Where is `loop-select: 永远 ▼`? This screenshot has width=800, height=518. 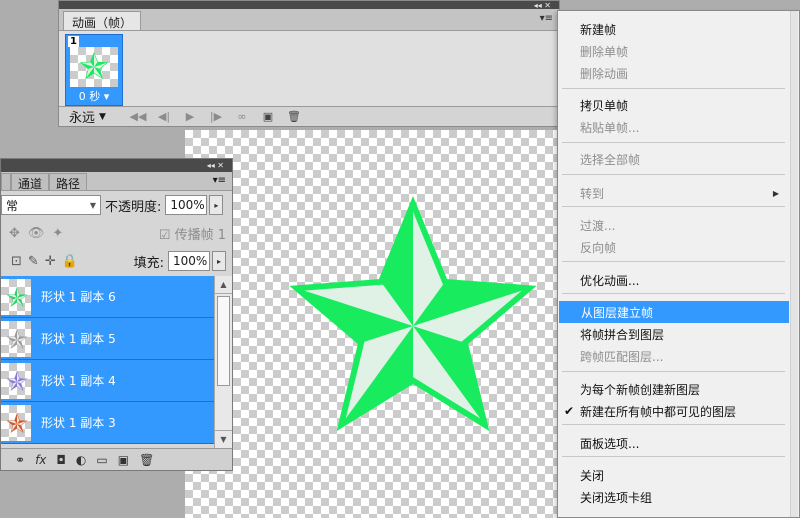
loop-select: 永远 ▼ is located at coordinates (97, 116).